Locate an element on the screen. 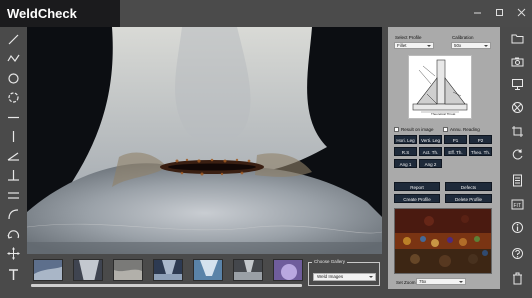 The image size is (532, 298). fit-icon: FIT is located at coordinates (517, 204).